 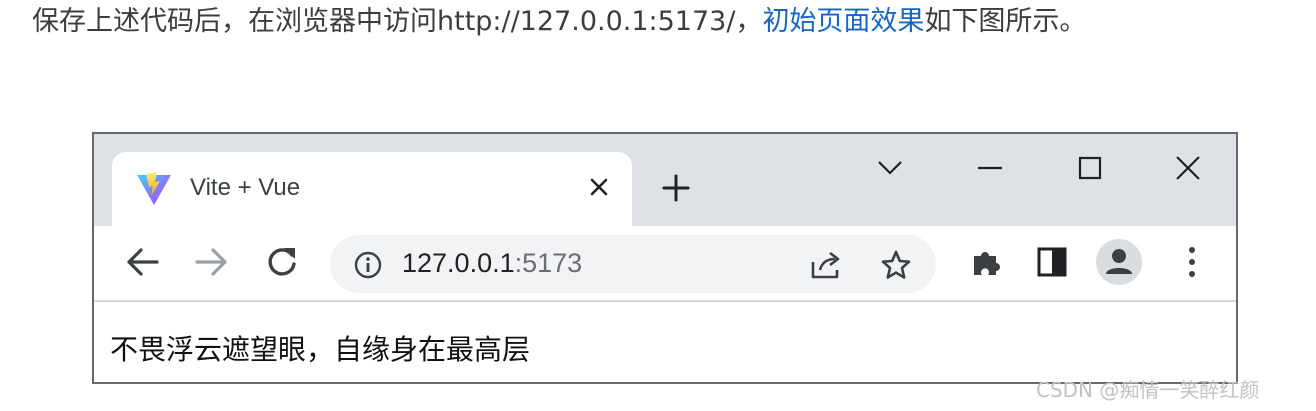 What do you see at coordinates (896, 265) in the screenshot?
I see `bookmark-star-icon` at bounding box center [896, 265].